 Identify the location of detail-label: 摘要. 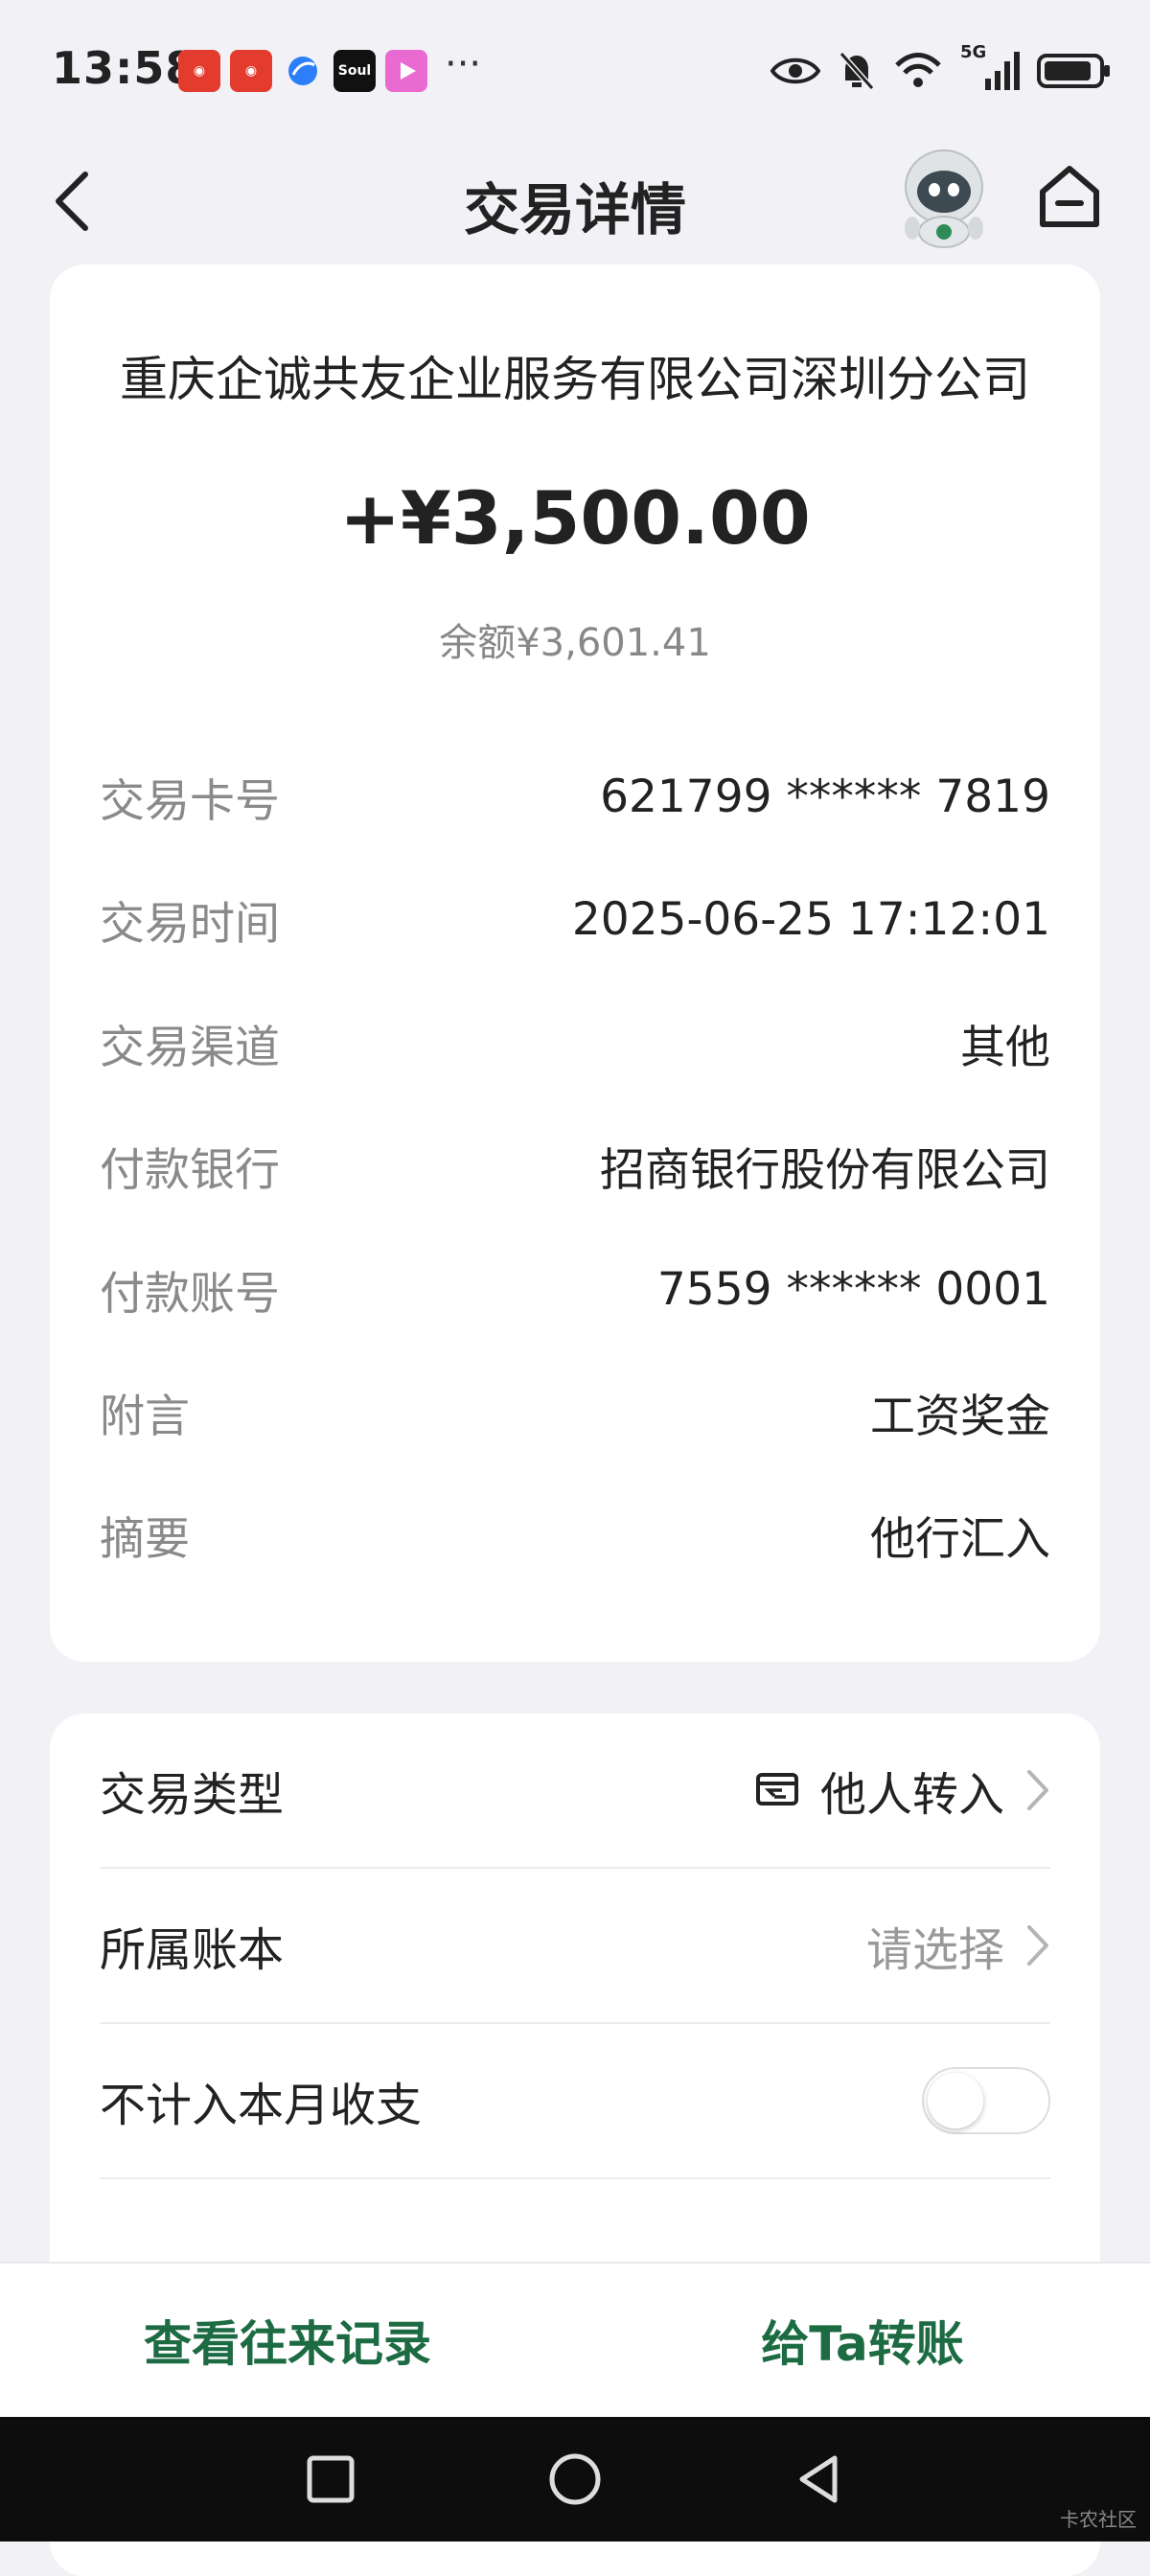
(145, 1539).